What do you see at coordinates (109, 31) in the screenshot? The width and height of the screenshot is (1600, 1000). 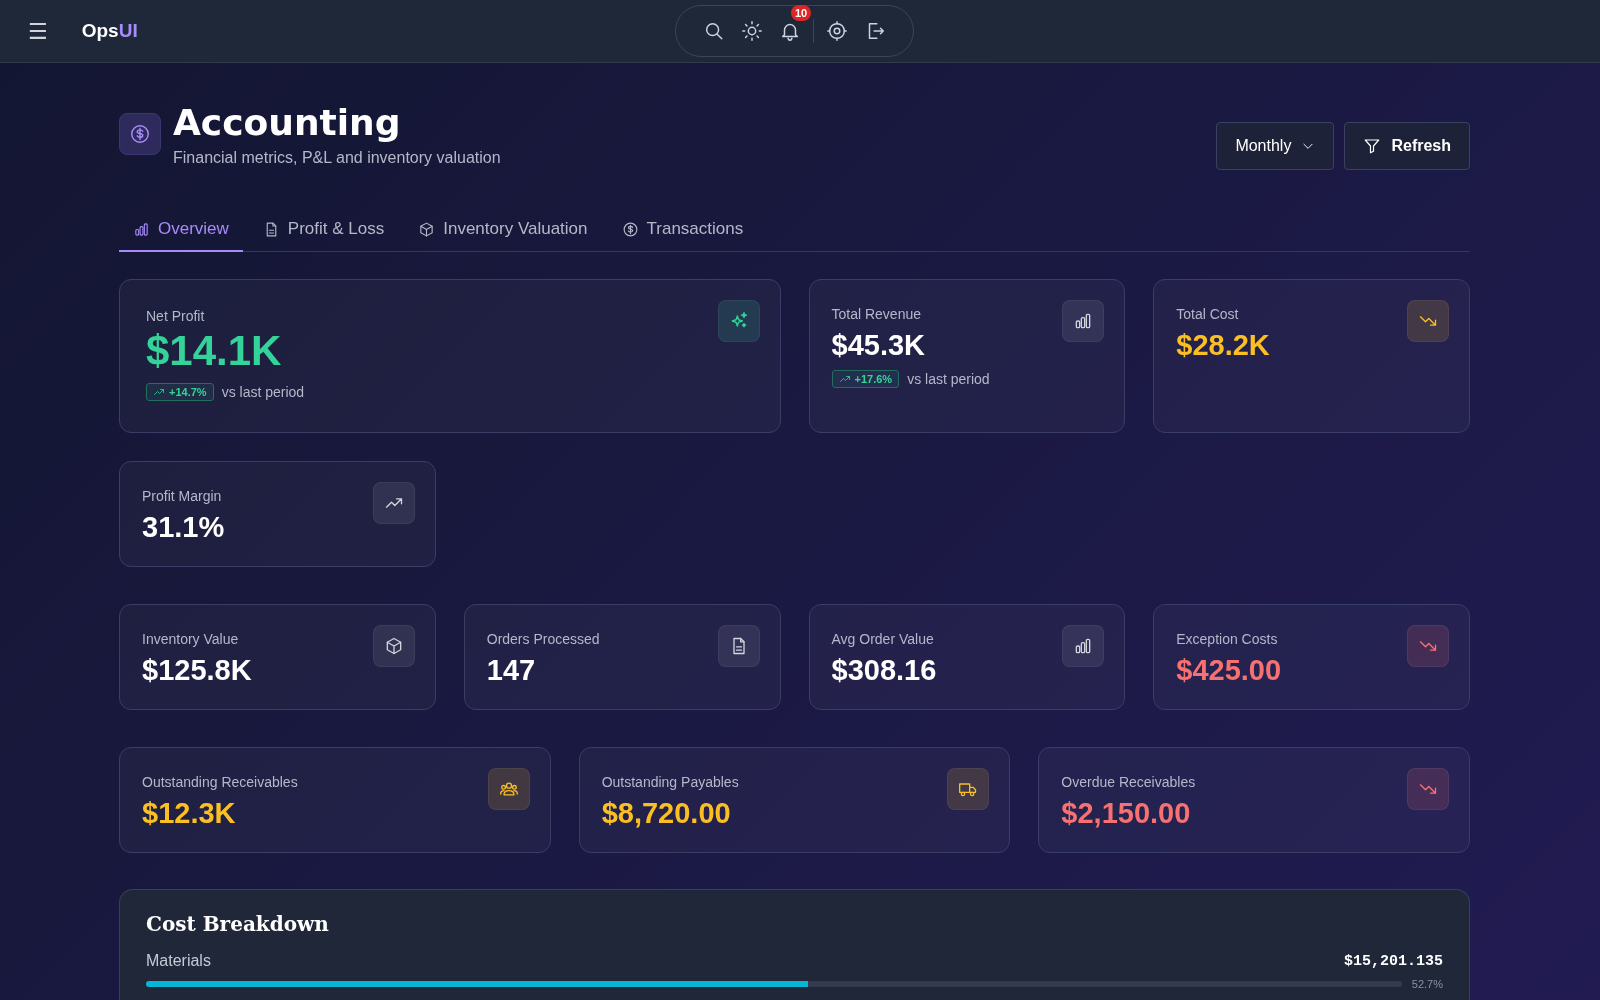 I see `brand-logo: OpsUI` at bounding box center [109, 31].